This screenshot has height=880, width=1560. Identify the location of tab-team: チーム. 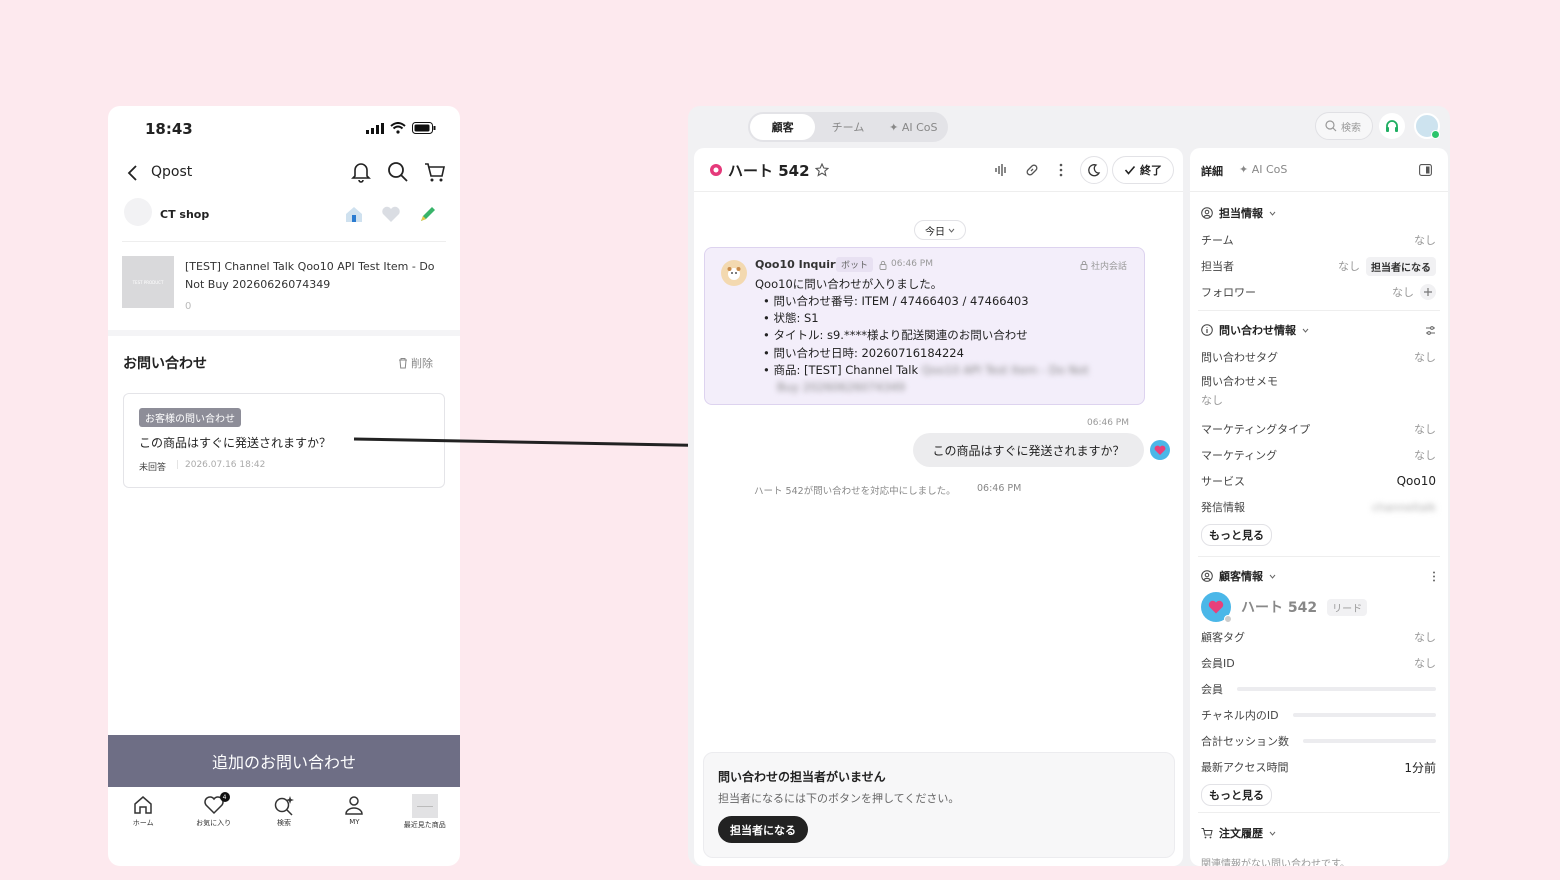
(847, 127).